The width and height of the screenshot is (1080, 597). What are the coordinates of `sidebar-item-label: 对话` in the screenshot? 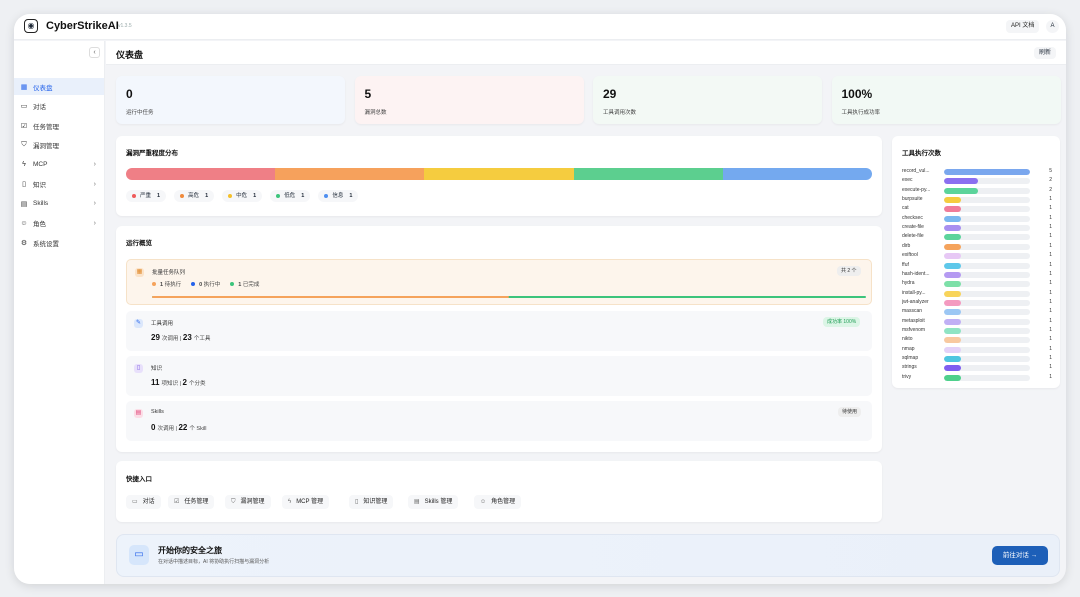 It's located at (39, 107).